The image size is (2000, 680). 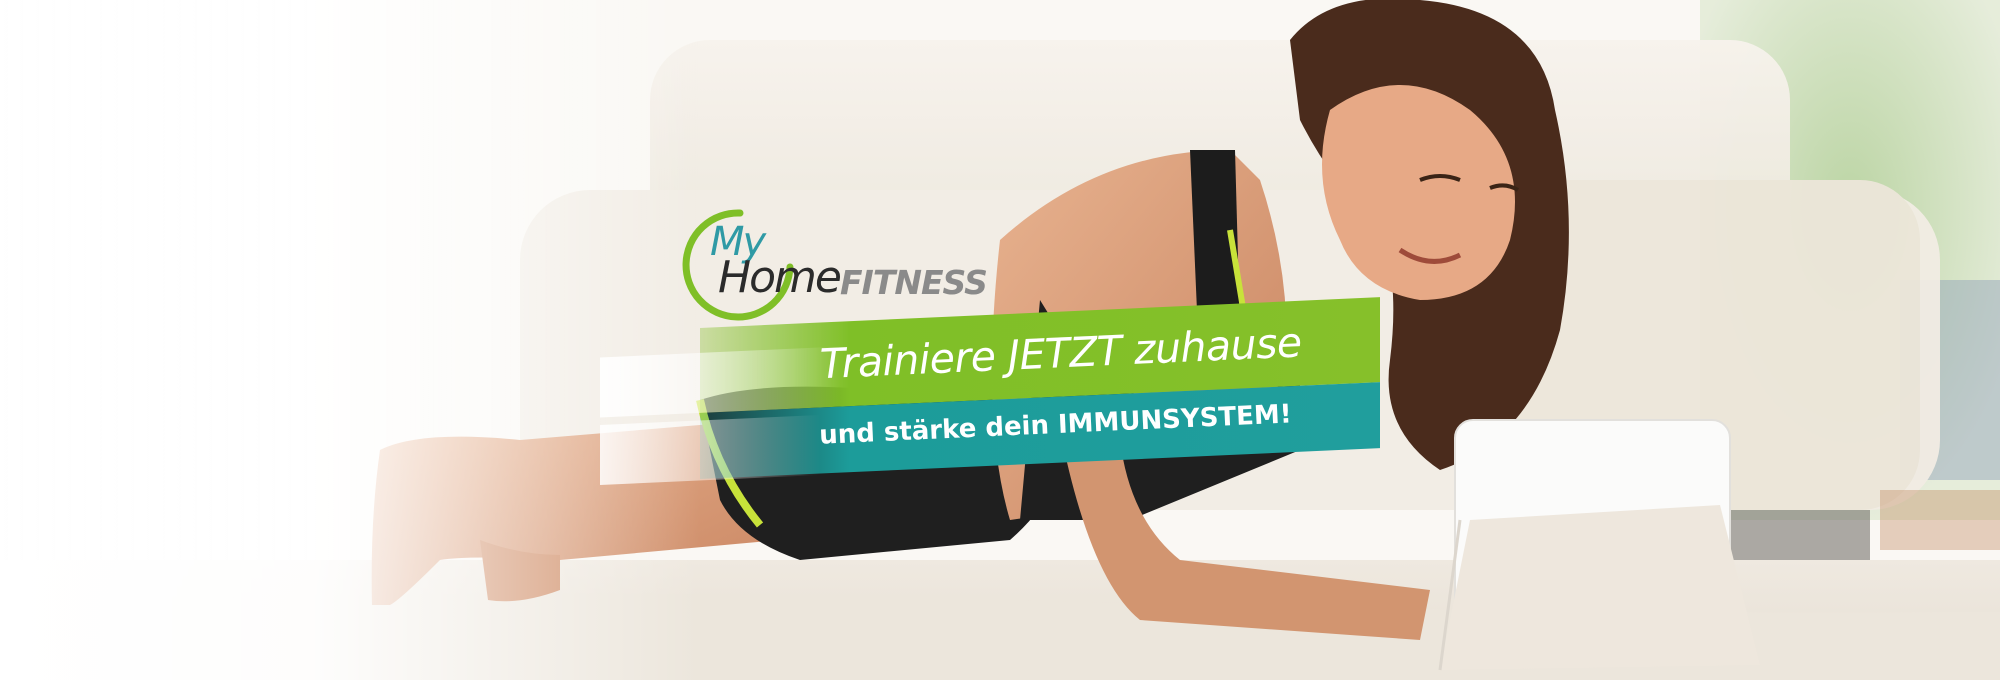 I want to click on logo-fitness-text: FITNESS, so click(x=914, y=282).